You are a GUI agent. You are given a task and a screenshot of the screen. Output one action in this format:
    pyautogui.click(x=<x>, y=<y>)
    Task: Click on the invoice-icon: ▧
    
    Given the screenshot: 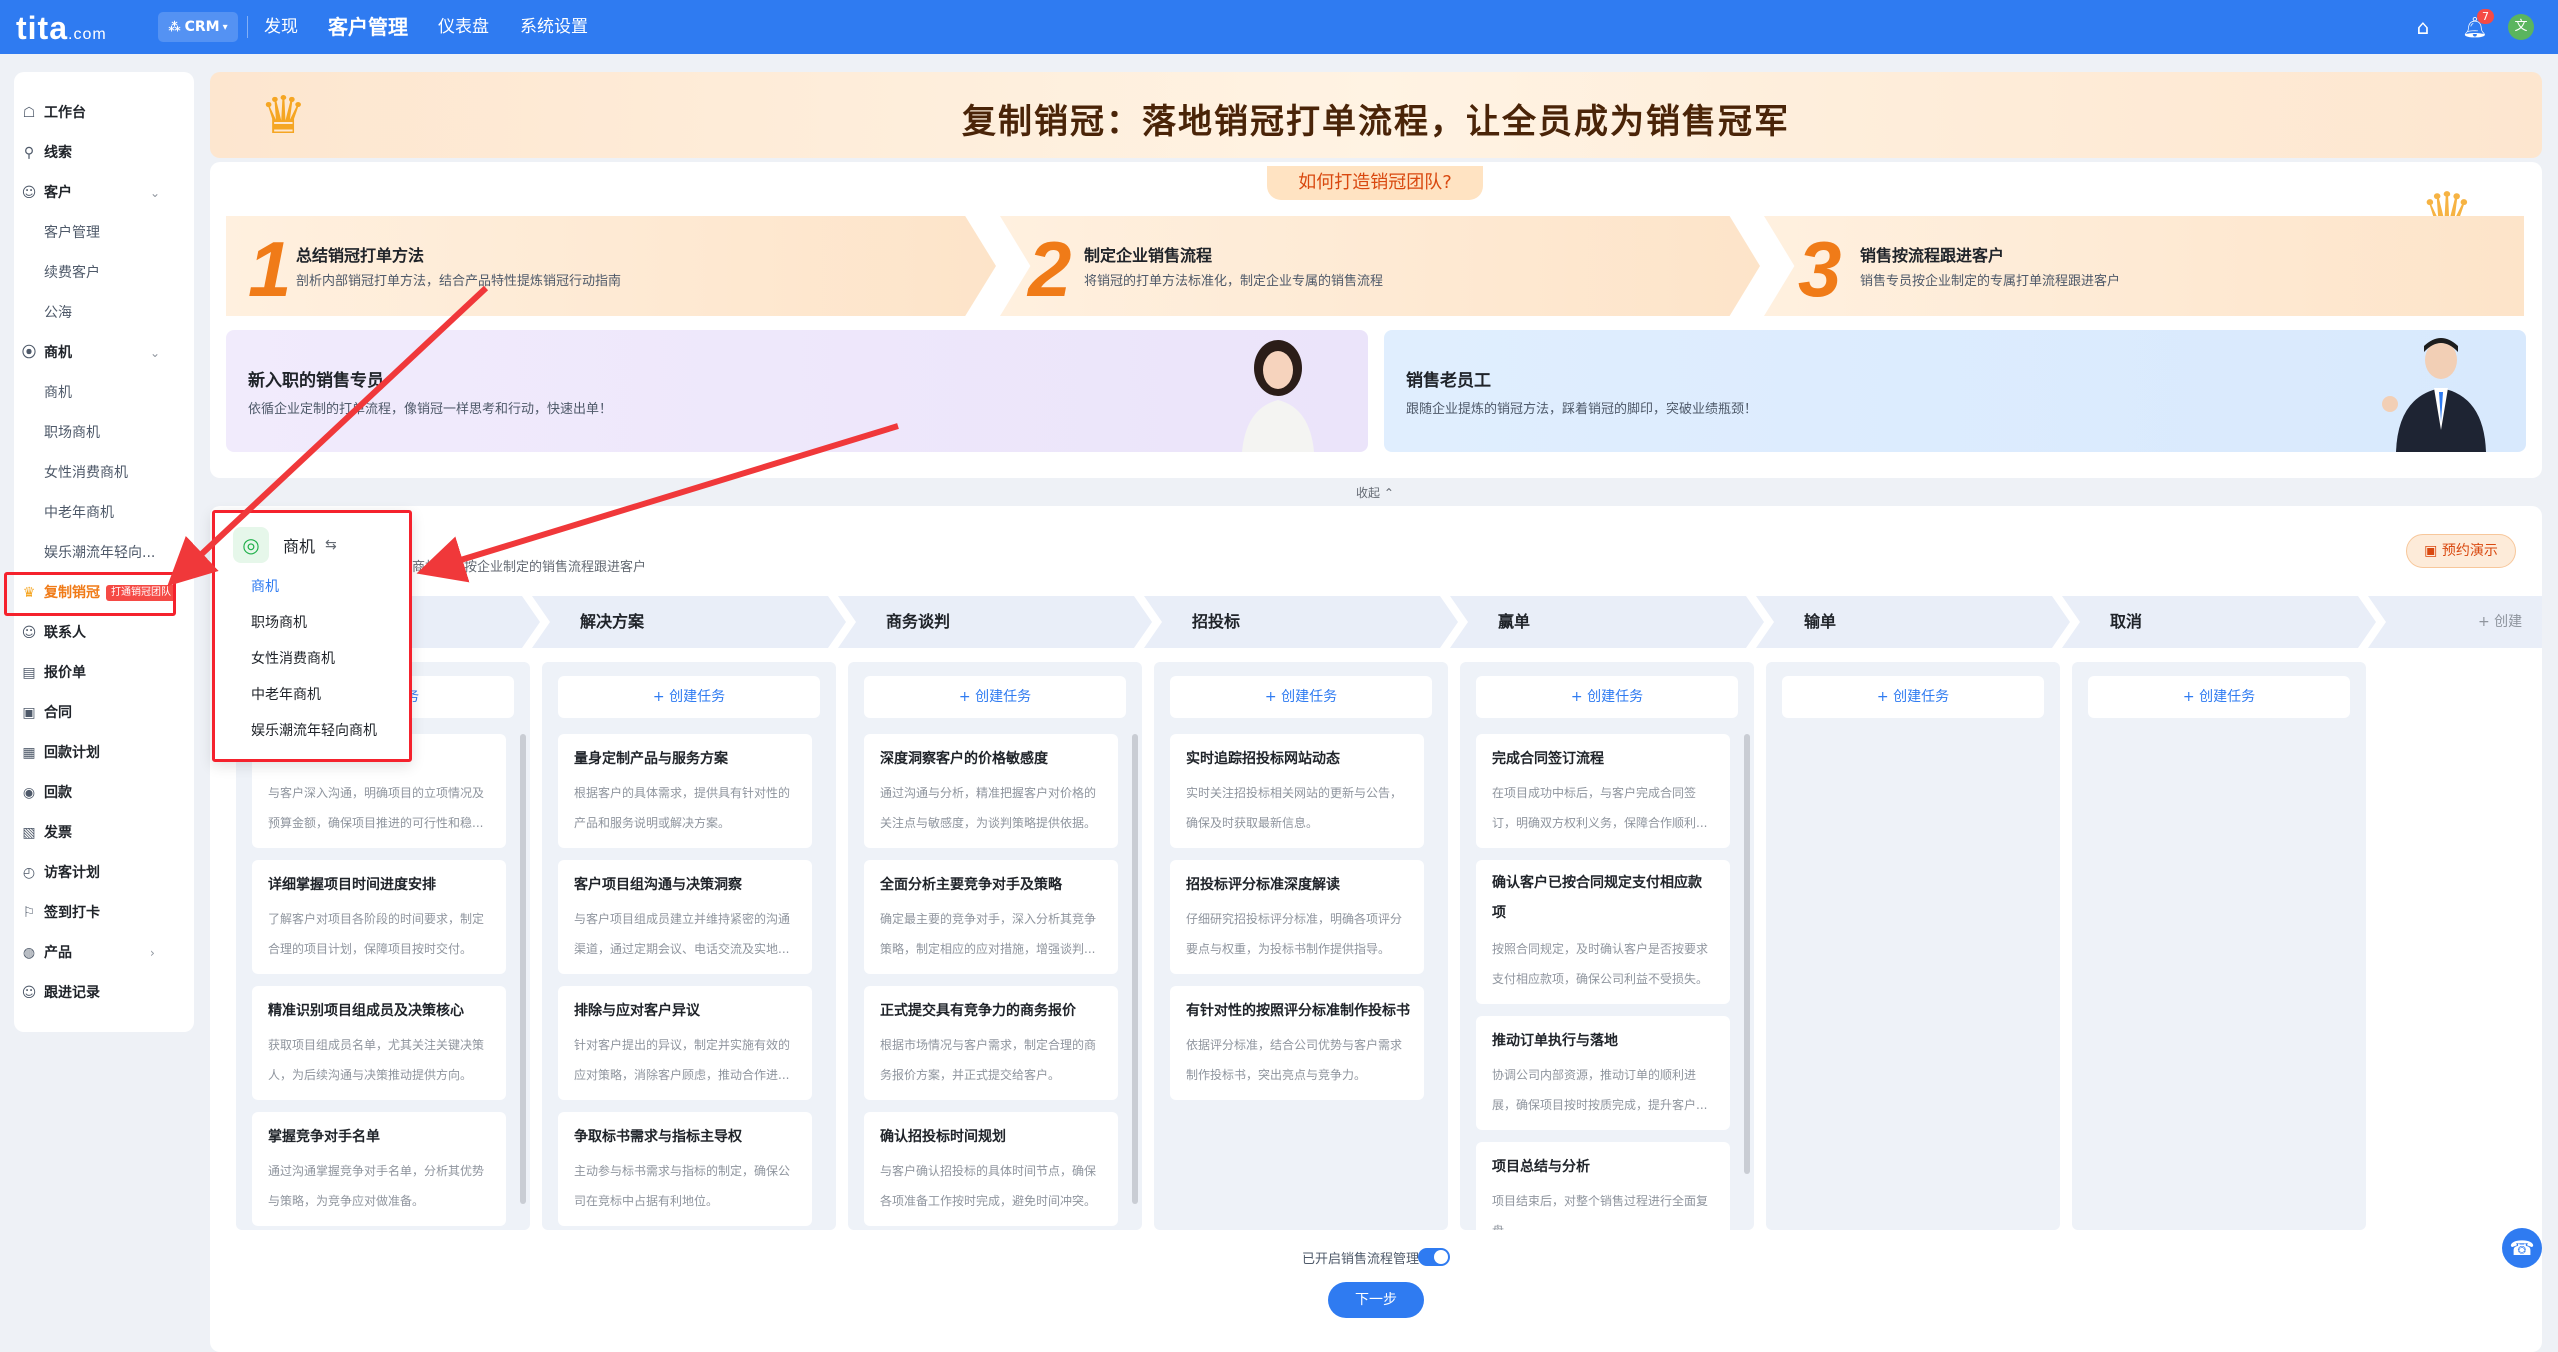 What is the action you would take?
    pyautogui.click(x=29, y=833)
    